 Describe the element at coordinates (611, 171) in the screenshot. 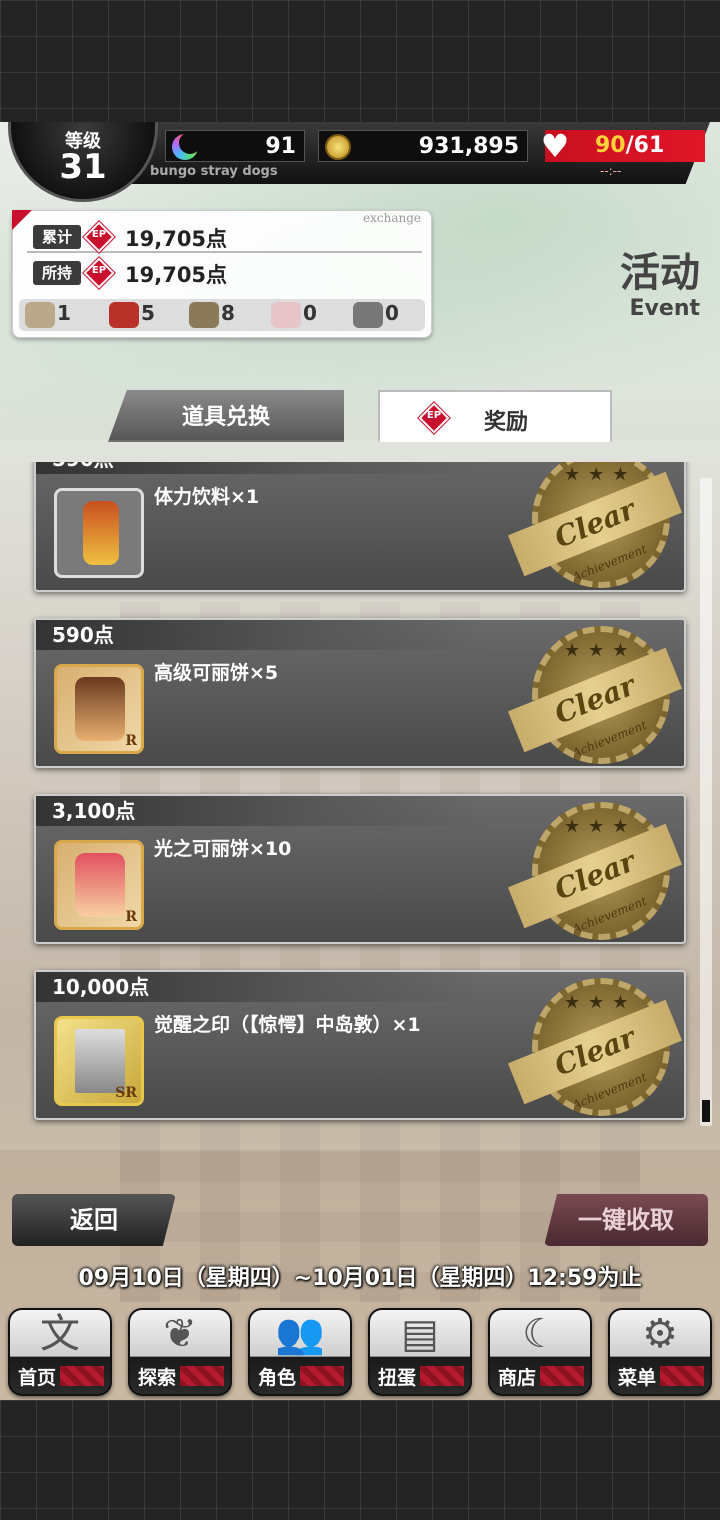

I see `ap-timer: --:--` at that location.